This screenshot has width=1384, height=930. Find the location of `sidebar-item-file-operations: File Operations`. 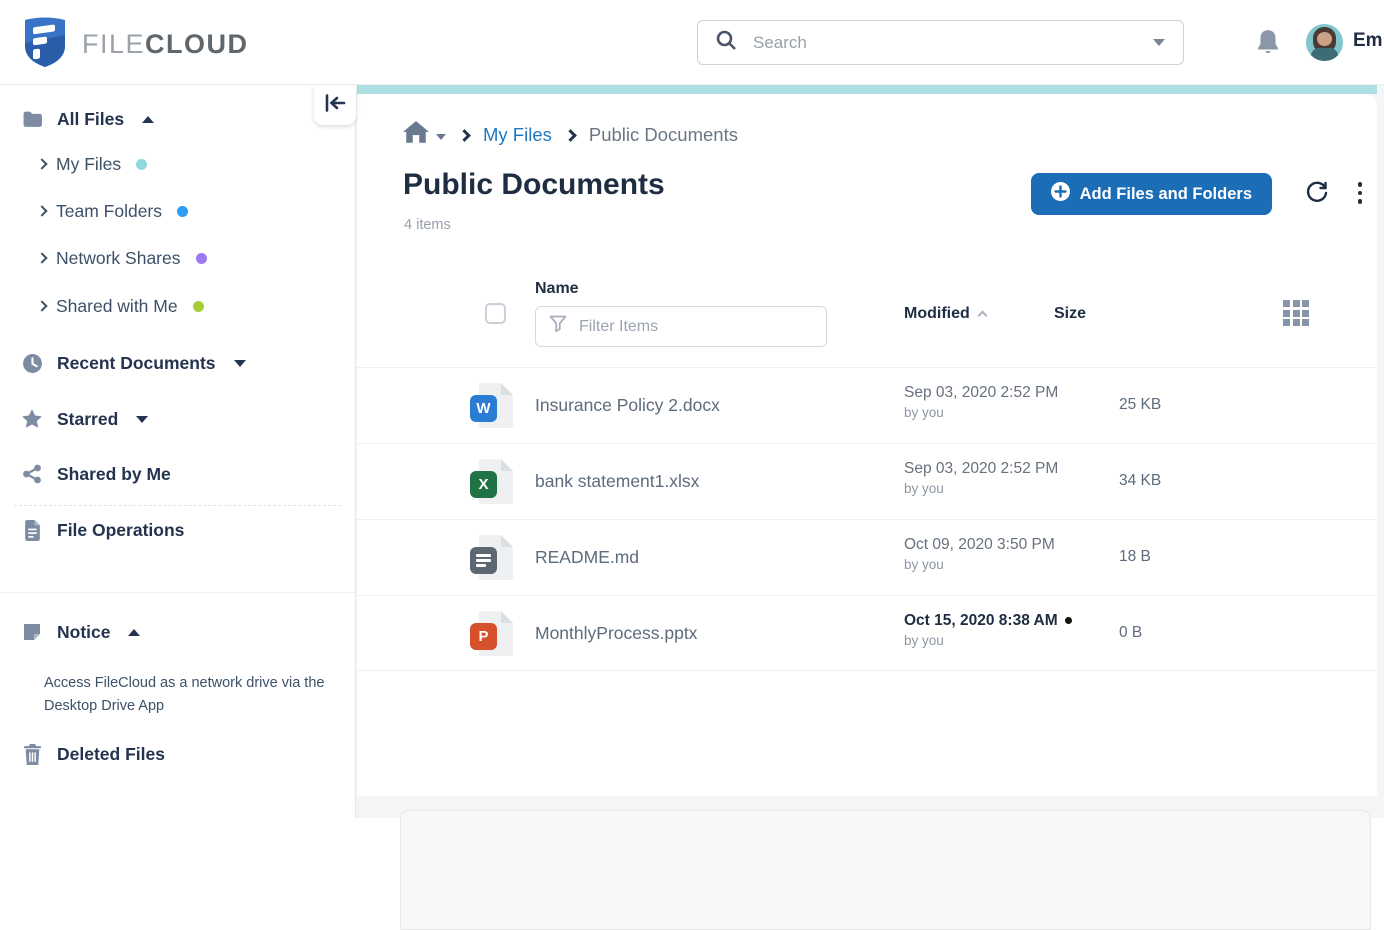

sidebar-item-file-operations: File Operations is located at coordinates (102, 530).